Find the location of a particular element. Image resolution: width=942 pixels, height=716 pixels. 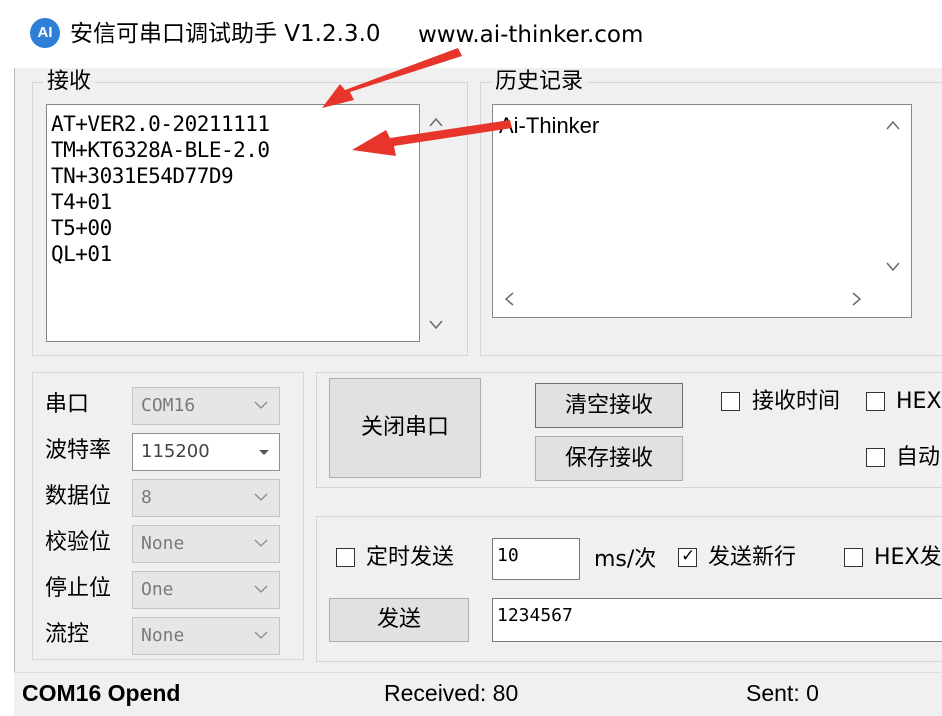

receive-time-checkbox is located at coordinates (730, 401).